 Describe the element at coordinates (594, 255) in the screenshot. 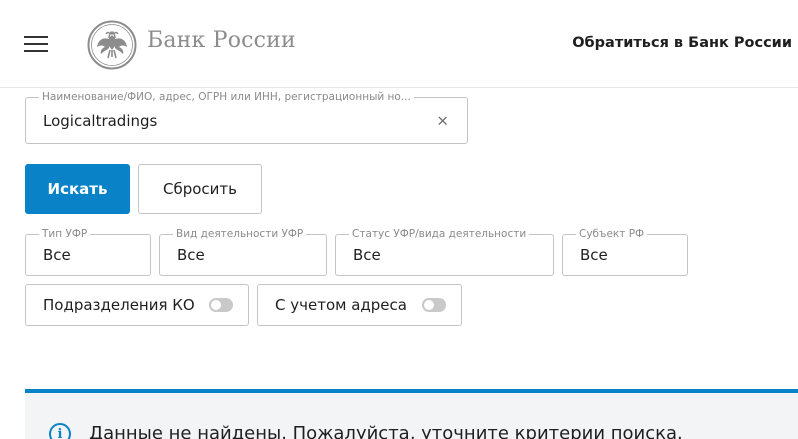

I see `filter-region-value: Все` at that location.